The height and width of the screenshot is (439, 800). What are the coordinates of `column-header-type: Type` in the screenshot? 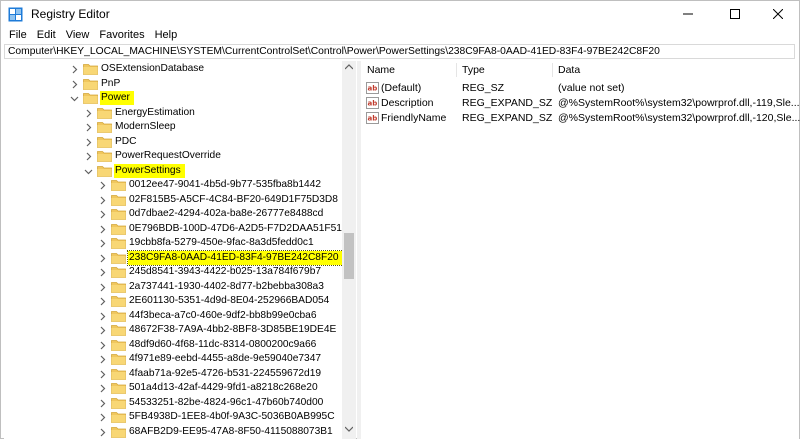 It's located at (473, 70).